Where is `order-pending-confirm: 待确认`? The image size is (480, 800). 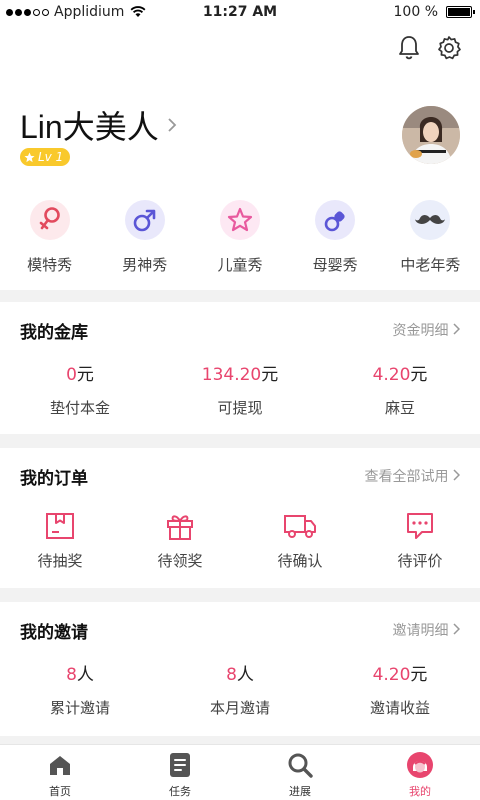 order-pending-confirm: 待确认 is located at coordinates (300, 540).